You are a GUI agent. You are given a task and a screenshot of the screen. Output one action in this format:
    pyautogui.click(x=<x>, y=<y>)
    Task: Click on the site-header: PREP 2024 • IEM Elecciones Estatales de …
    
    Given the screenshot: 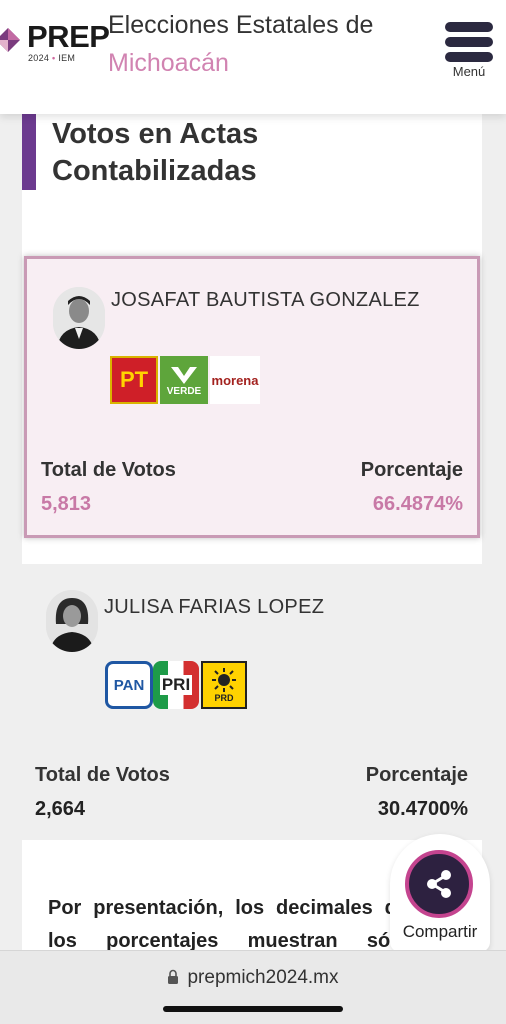 What is the action you would take?
    pyautogui.click(x=253, y=57)
    